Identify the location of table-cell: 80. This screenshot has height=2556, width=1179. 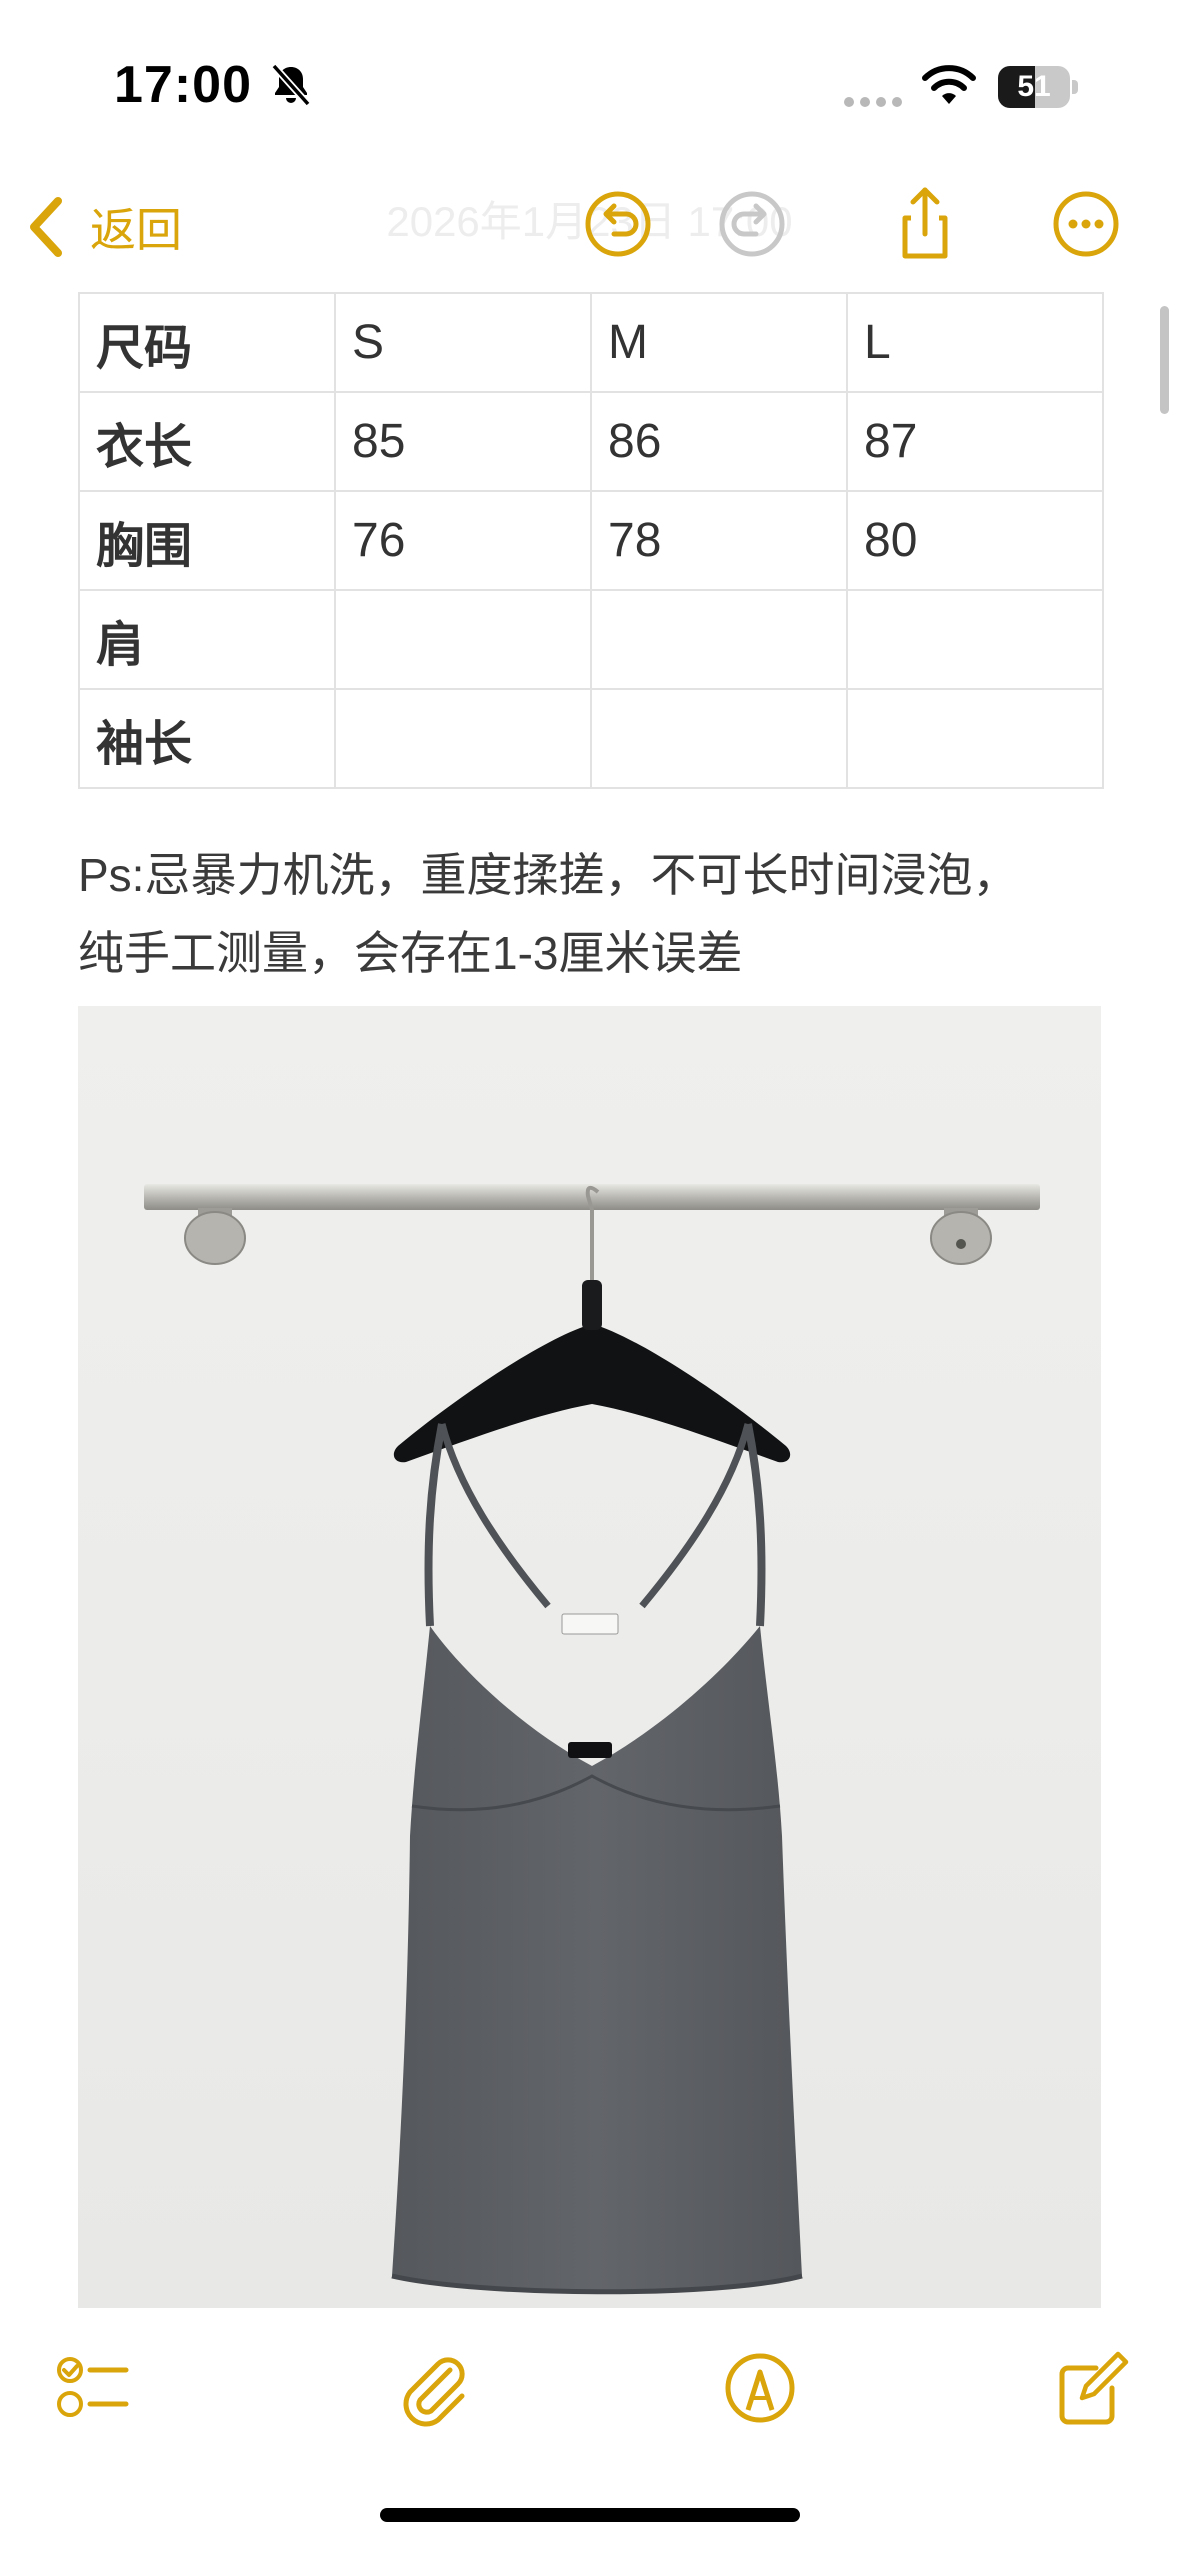
(975, 540).